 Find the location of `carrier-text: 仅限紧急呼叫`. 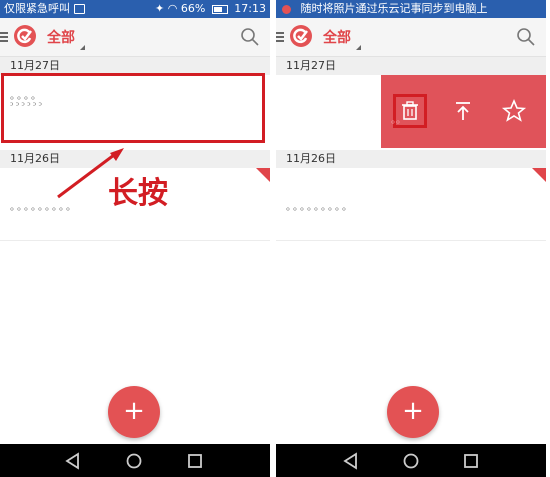

carrier-text: 仅限紧急呼叫 is located at coordinates (37, 8).